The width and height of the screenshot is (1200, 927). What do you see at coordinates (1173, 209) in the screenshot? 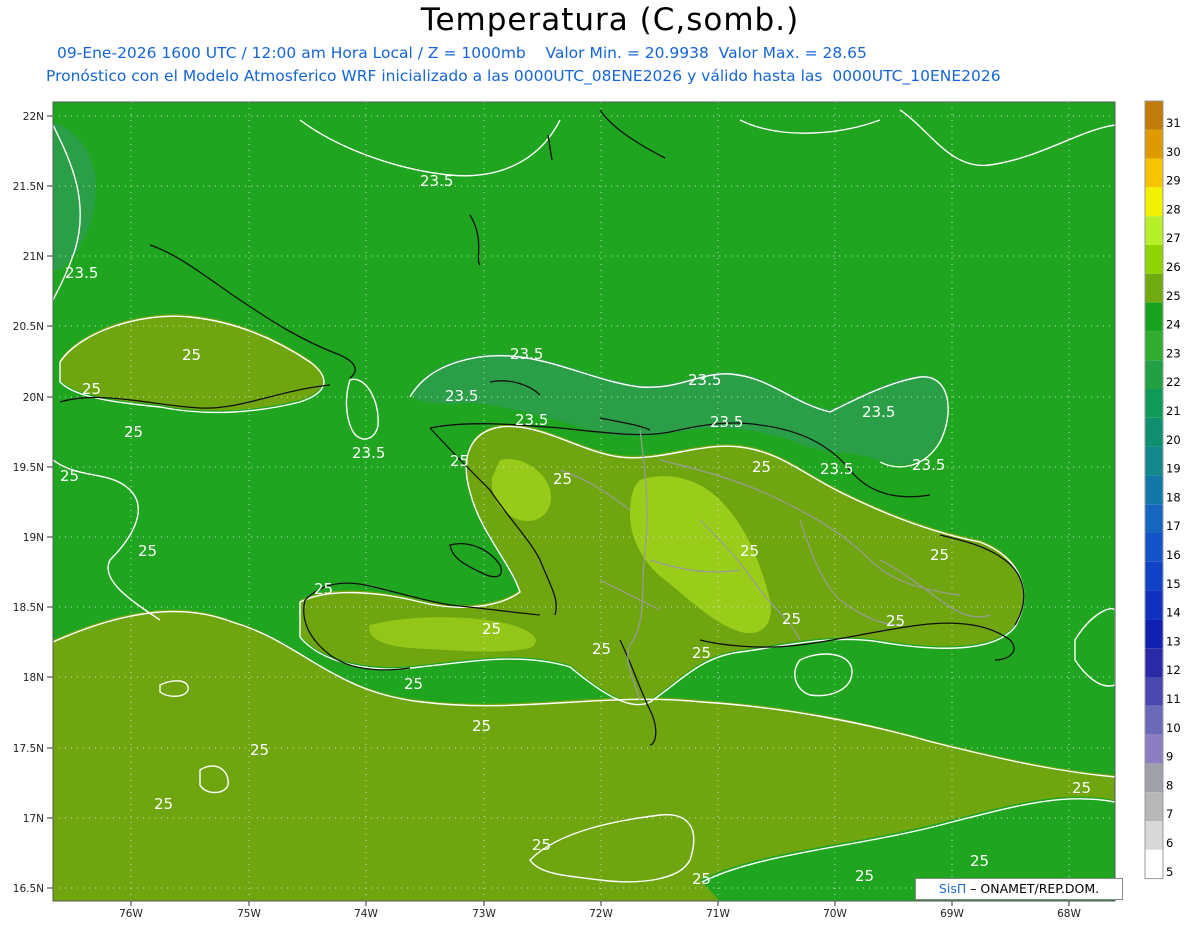
I see `colorbar-label: 28` at bounding box center [1173, 209].